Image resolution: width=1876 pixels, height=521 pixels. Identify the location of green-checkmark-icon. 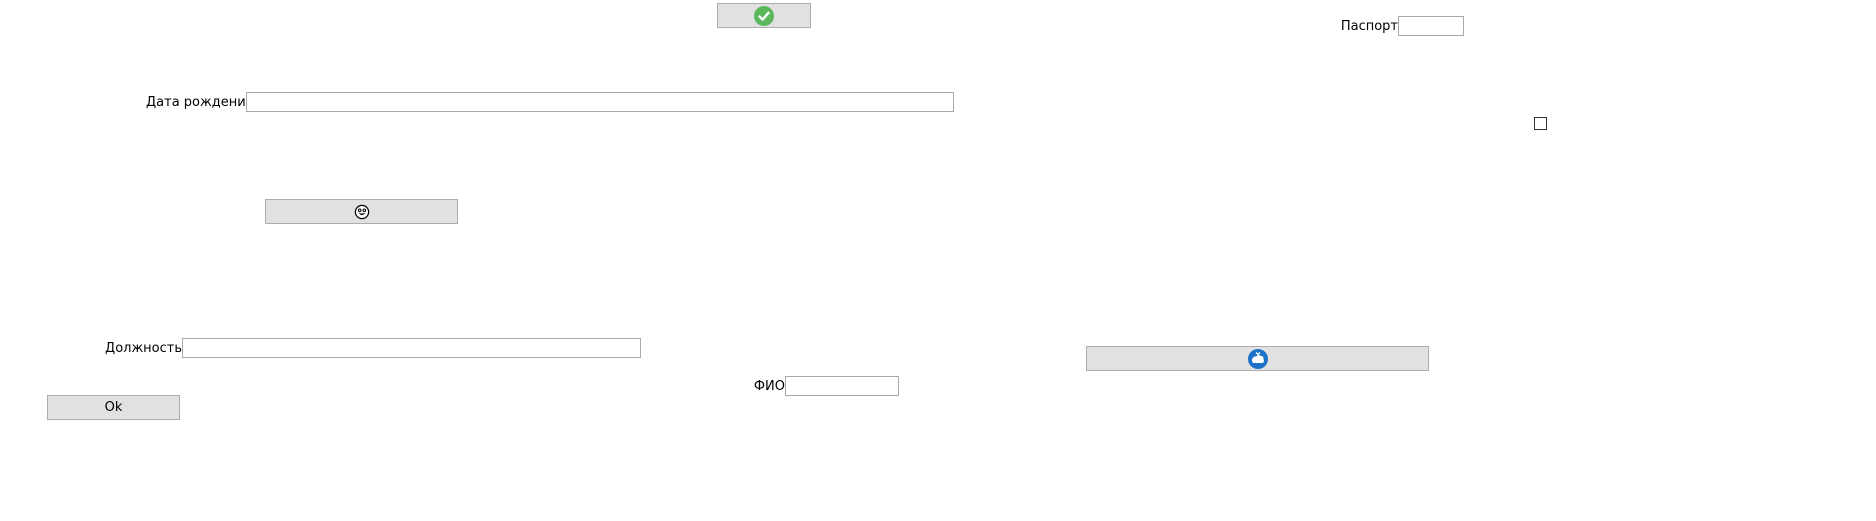
(764, 15).